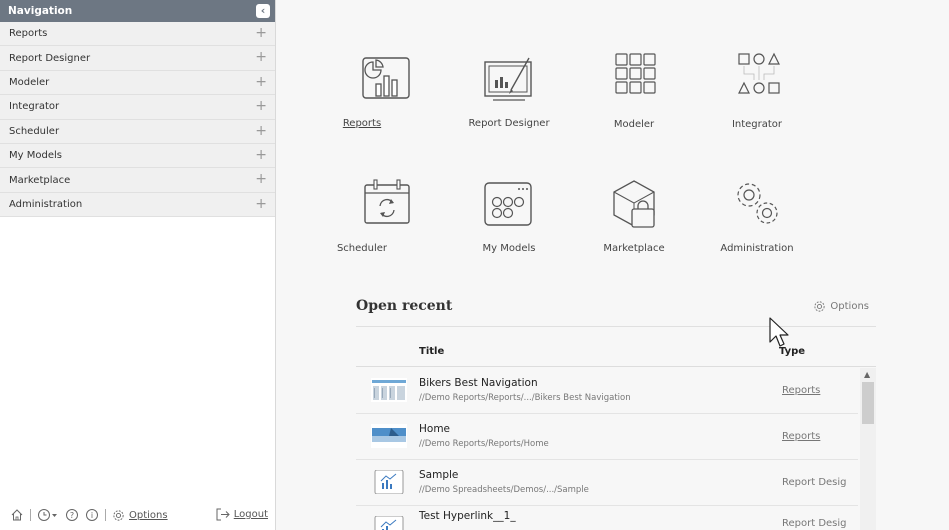 Image resolution: width=949 pixels, height=530 pixels. What do you see at coordinates (137, 83) in the screenshot?
I see `sidebar-item-modeler: Modeler +` at bounding box center [137, 83].